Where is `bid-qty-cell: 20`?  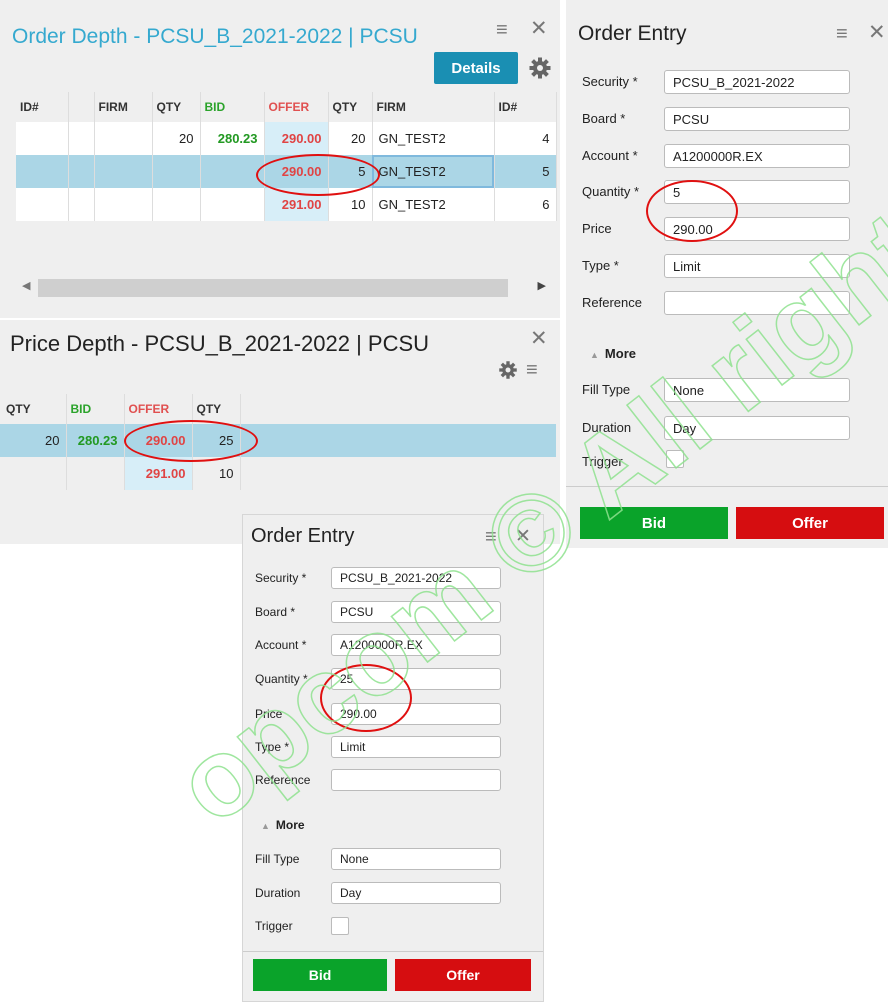
bid-qty-cell: 20 is located at coordinates (176, 138).